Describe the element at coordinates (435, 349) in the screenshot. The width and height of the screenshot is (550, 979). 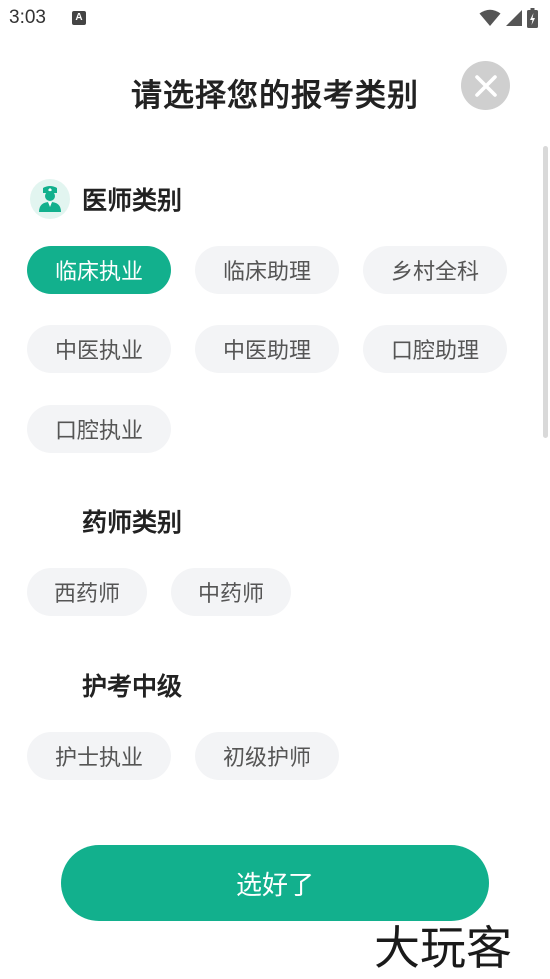
I see `chip-kouqiang-zhuli: 口腔助理` at that location.